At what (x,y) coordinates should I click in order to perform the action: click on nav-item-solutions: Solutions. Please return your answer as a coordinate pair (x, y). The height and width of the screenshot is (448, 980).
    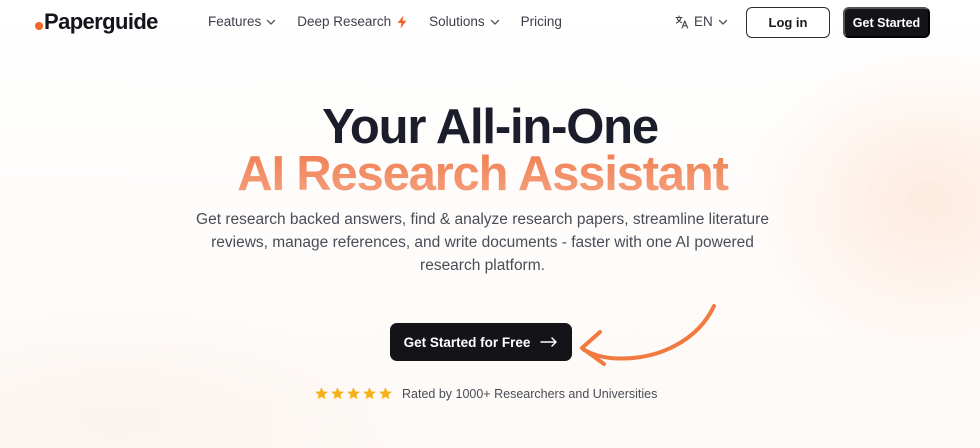
    Looking at the image, I should click on (464, 21).